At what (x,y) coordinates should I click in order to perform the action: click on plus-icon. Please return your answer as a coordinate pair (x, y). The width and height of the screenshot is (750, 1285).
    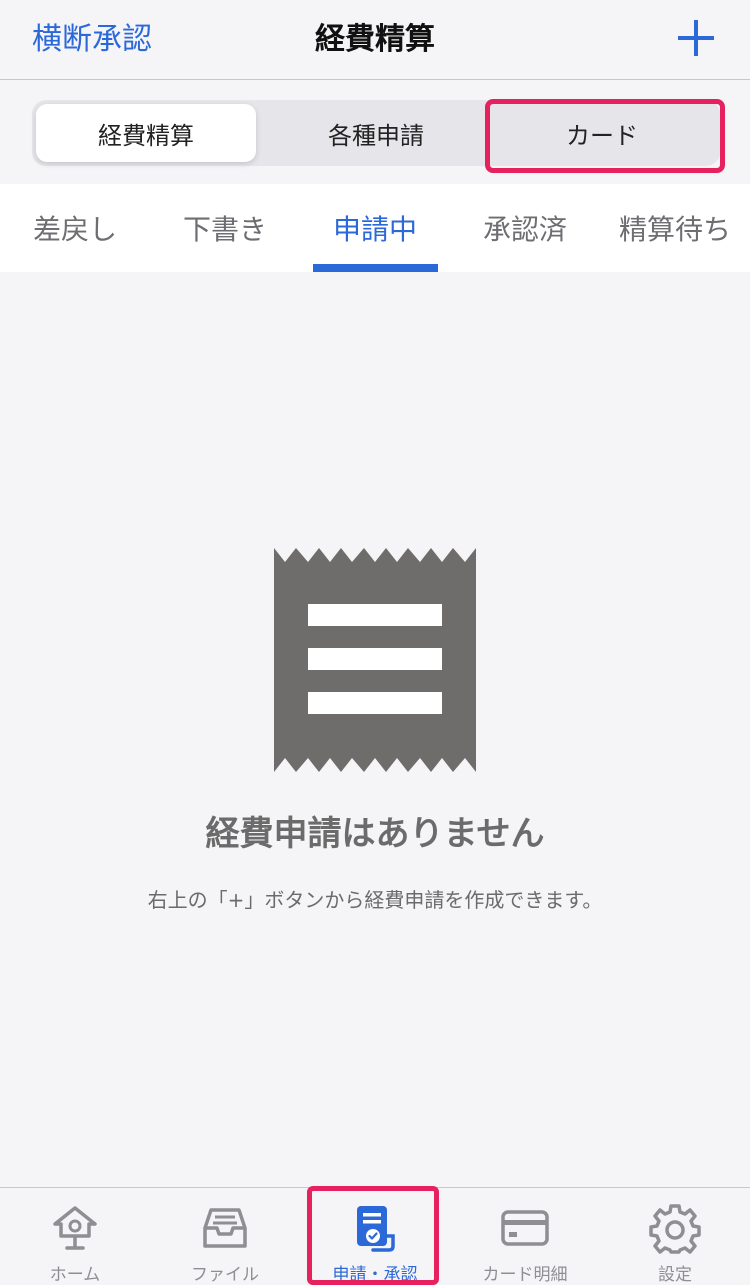
    Looking at the image, I should click on (696, 38).